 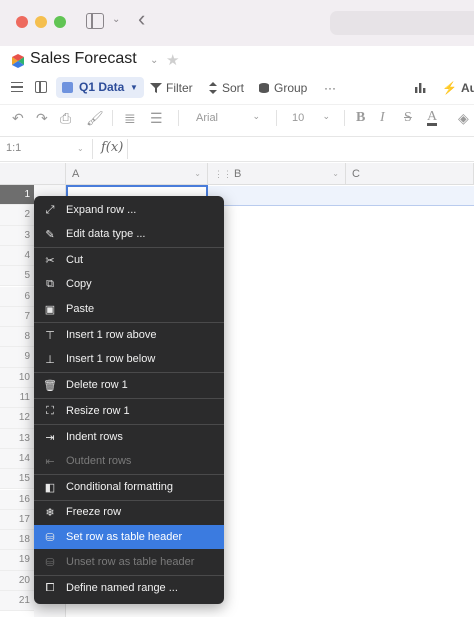 What do you see at coordinates (17, 520) in the screenshot?
I see `row-header: 17` at bounding box center [17, 520].